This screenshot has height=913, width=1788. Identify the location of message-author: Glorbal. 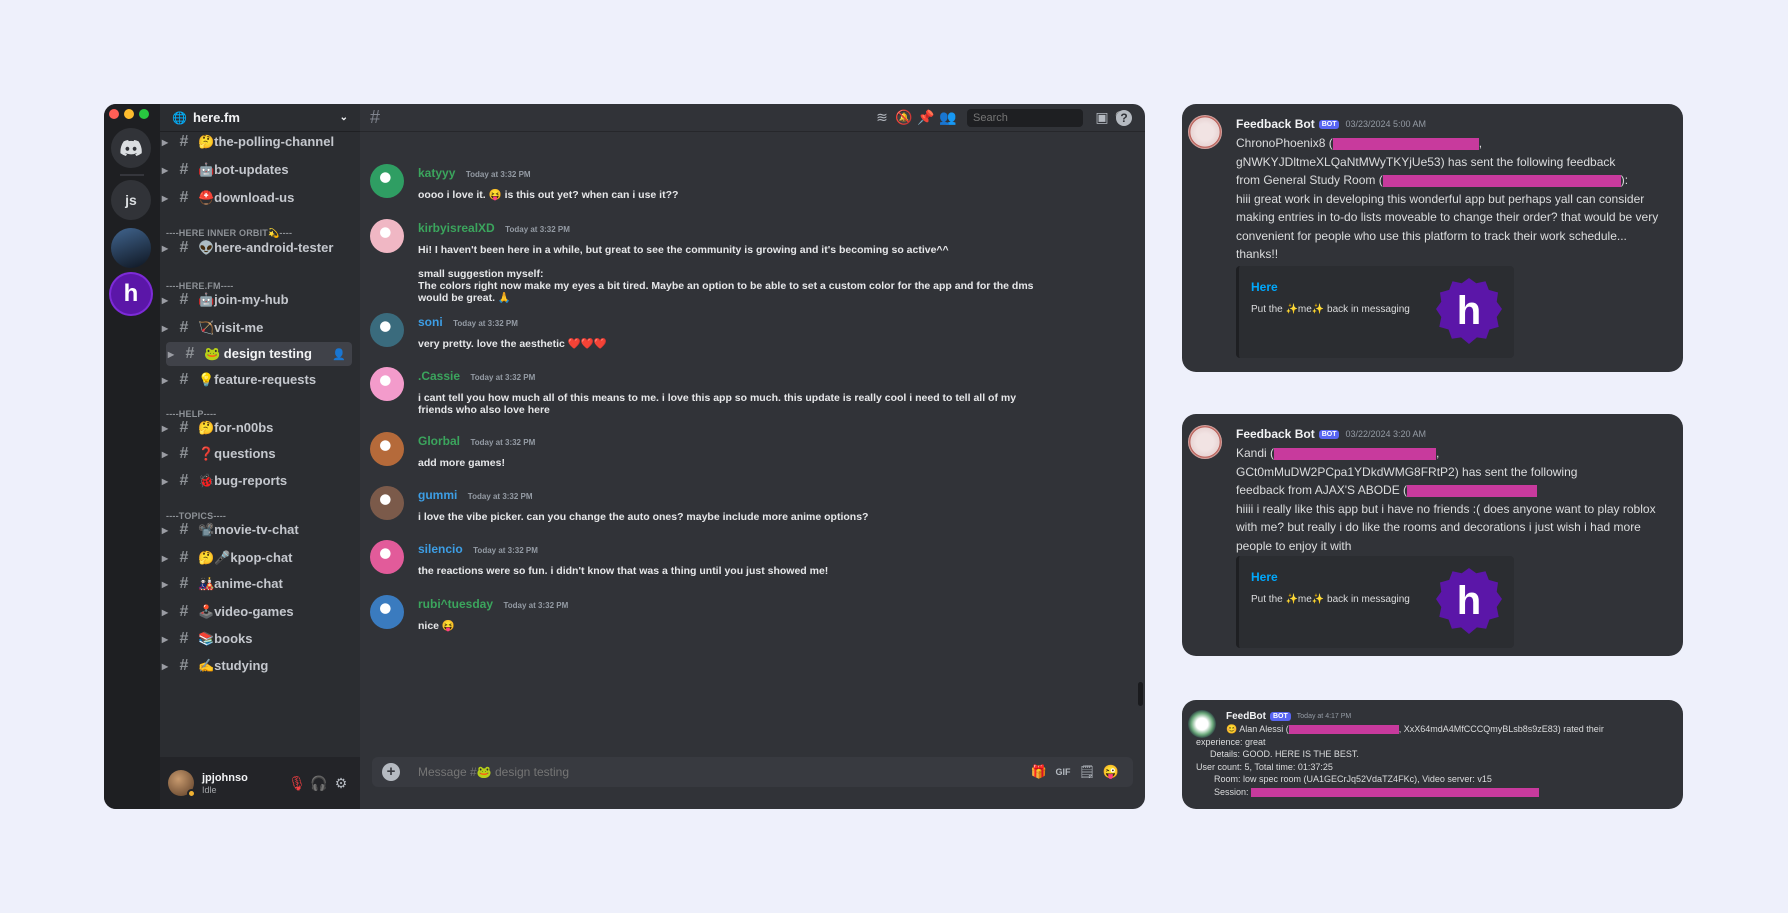
(439, 441).